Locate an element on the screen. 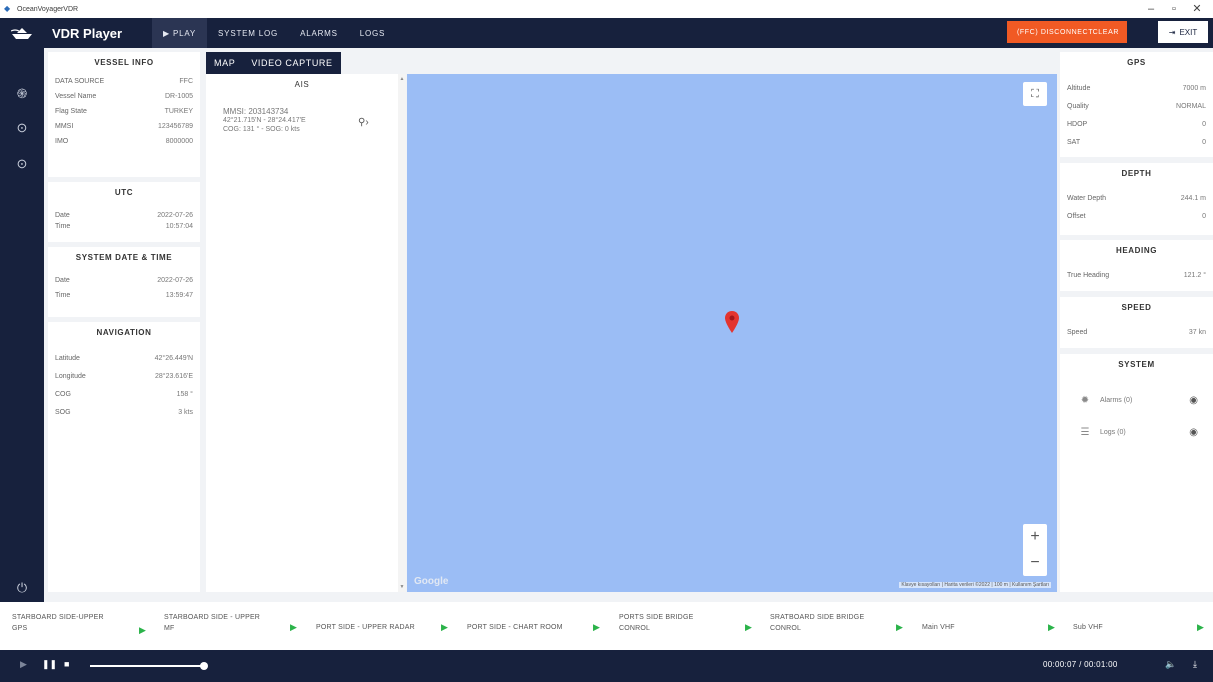  info-value: 28°23.616'E is located at coordinates (173, 376).